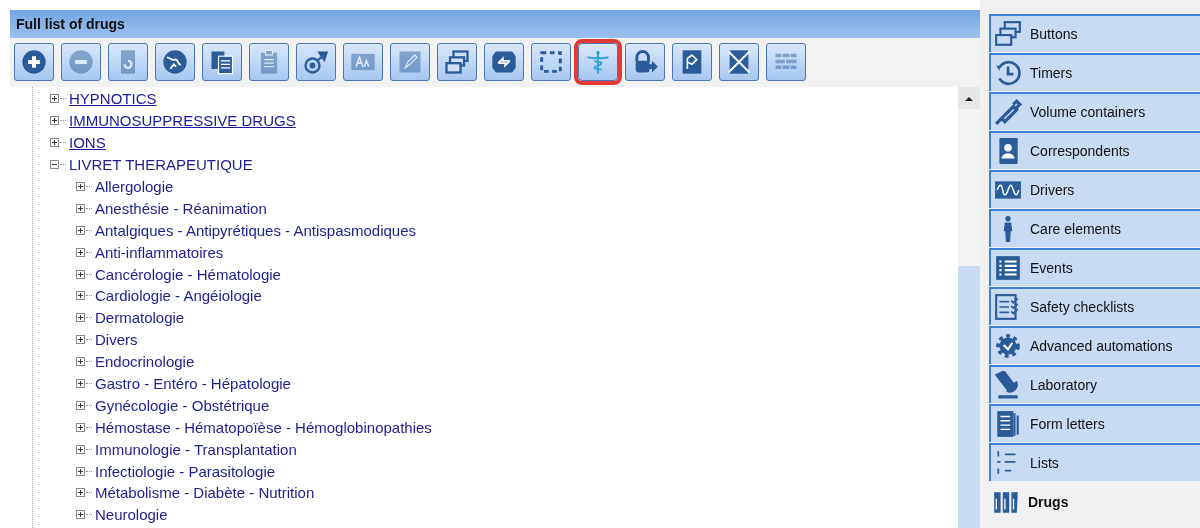 The height and width of the screenshot is (528, 1200). Describe the element at coordinates (1094, 502) in the screenshot. I see `sidebar-item: Drugs` at that location.